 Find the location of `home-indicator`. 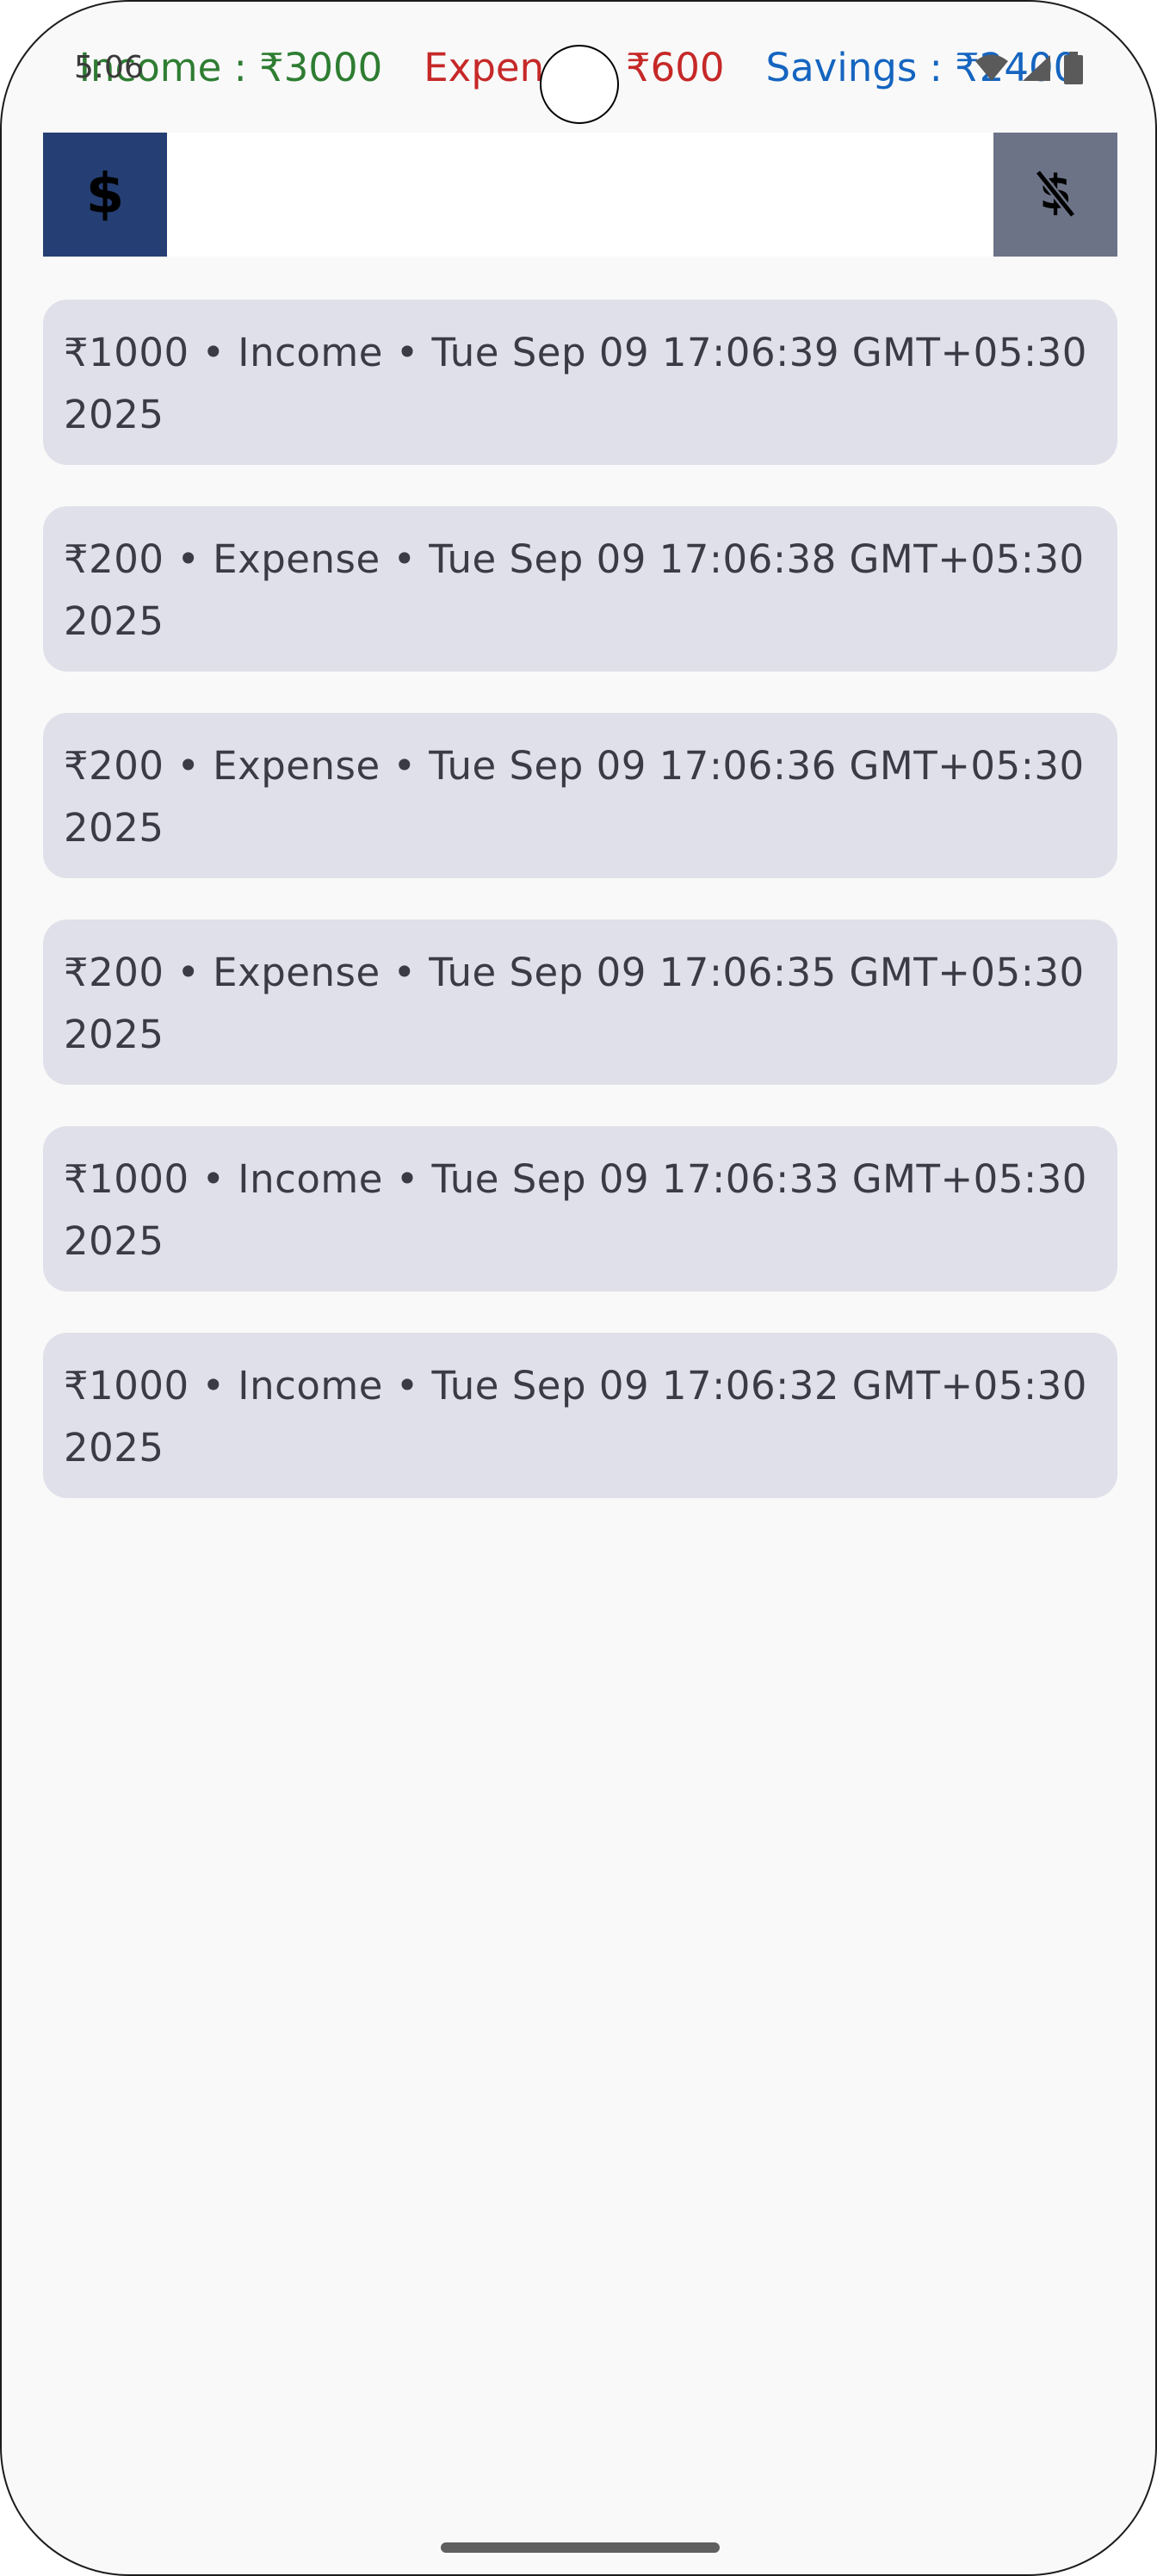

home-indicator is located at coordinates (580, 2547).